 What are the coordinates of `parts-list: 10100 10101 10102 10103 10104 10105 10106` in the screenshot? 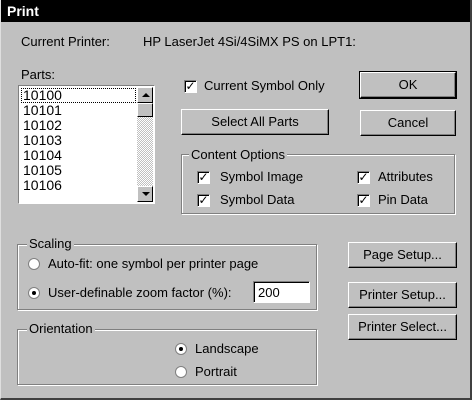 It's located at (78, 140).